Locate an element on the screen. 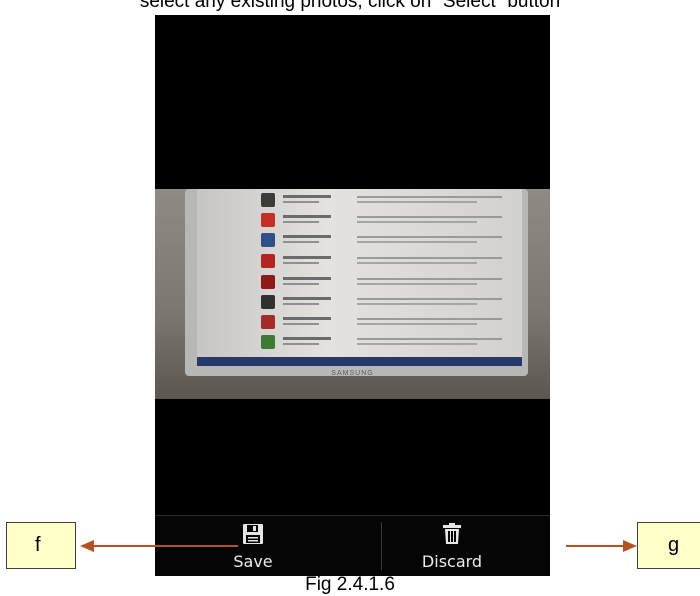 The height and width of the screenshot is (596, 700). callout-f-label: f is located at coordinates (38, 545).